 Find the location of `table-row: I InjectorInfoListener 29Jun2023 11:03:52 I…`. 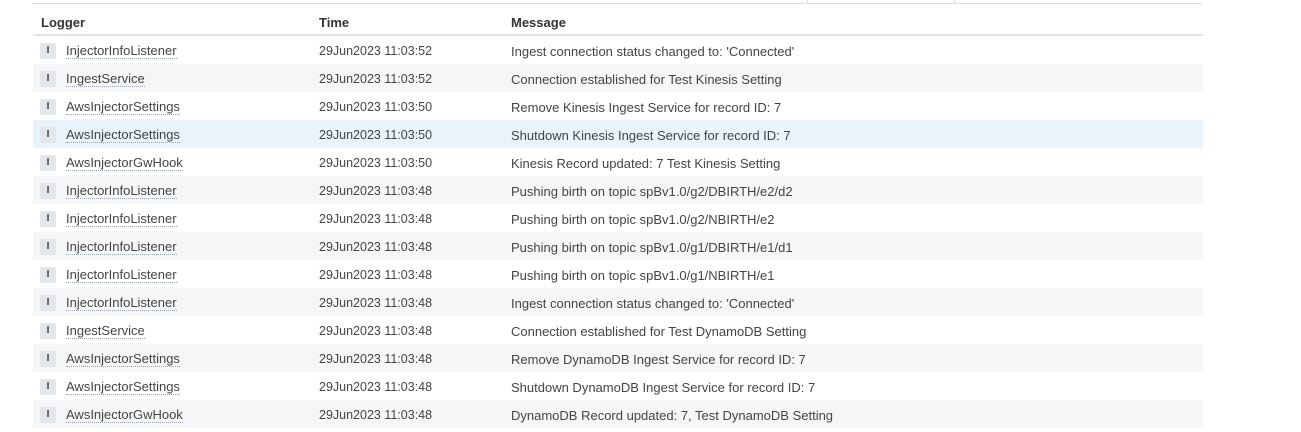

table-row: I InjectorInfoListener 29Jun2023 11:03:52 I… is located at coordinates (618, 50).